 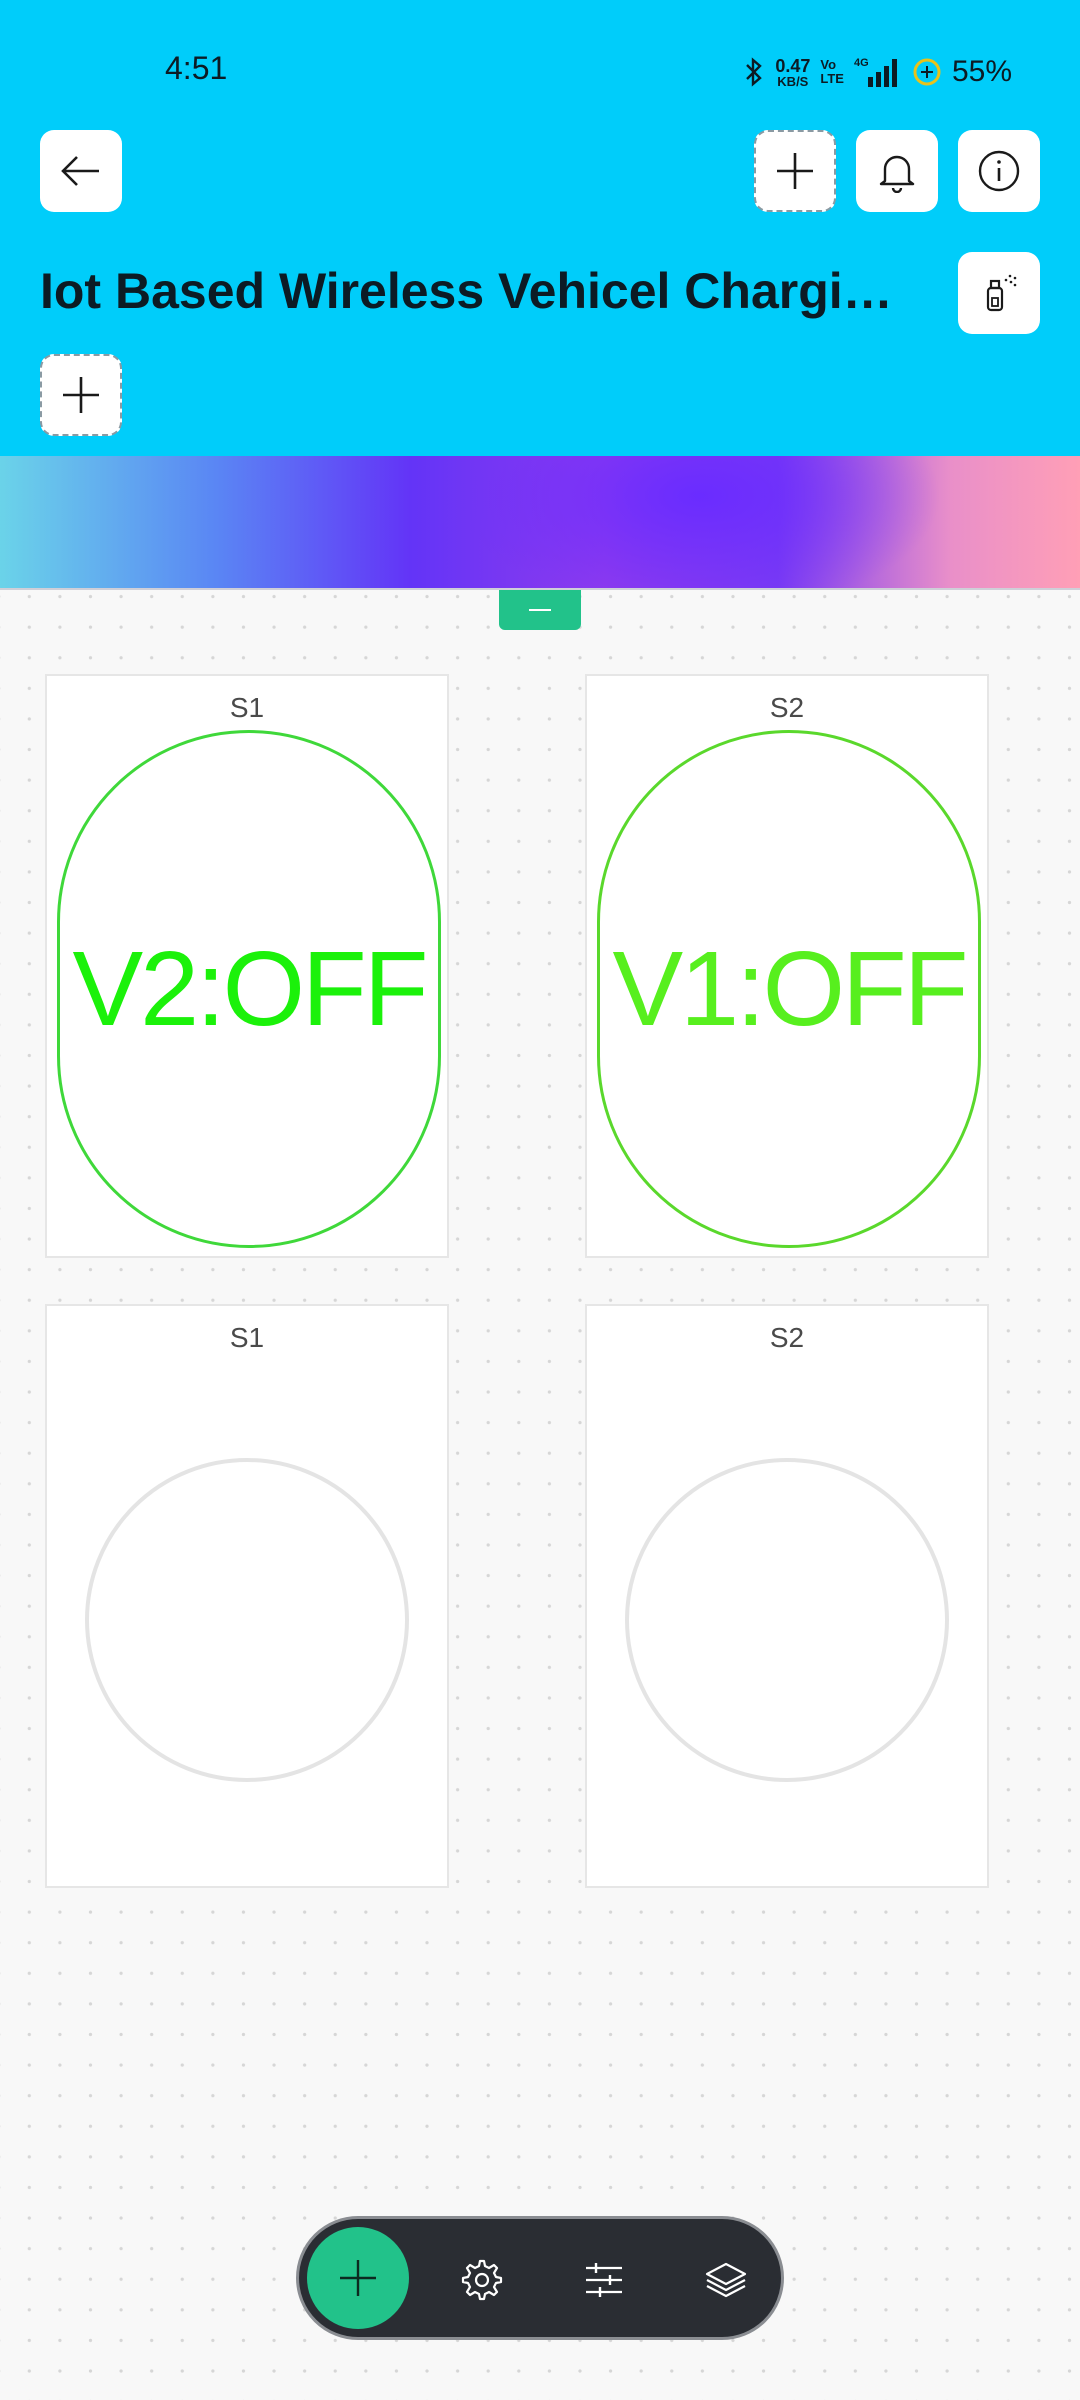 I want to click on signal-icon: 4G, so click(x=875, y=72).